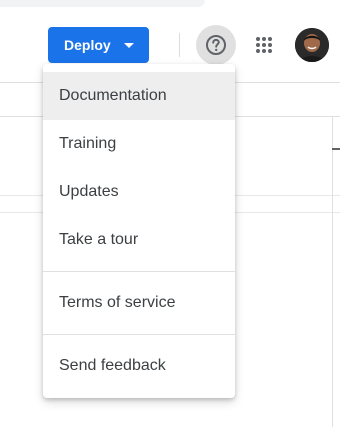 The image size is (340, 427). Describe the element at coordinates (336, 149) in the screenshot. I see `panel-tick` at that location.